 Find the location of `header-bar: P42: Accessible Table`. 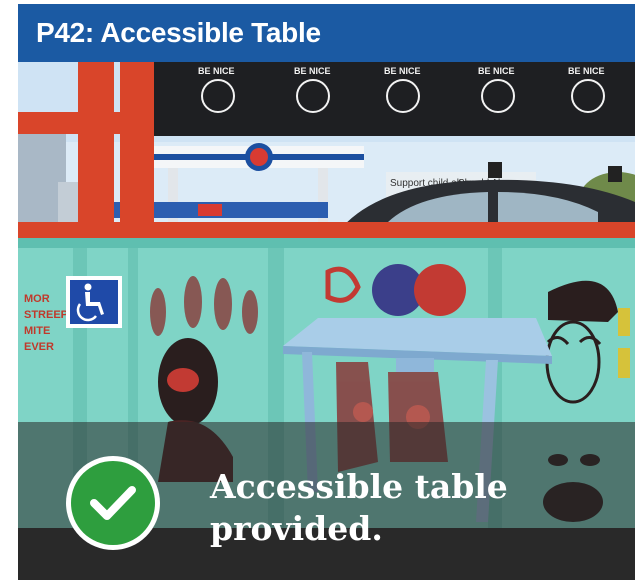

header-bar: P42: Accessible Table is located at coordinates (326, 33).